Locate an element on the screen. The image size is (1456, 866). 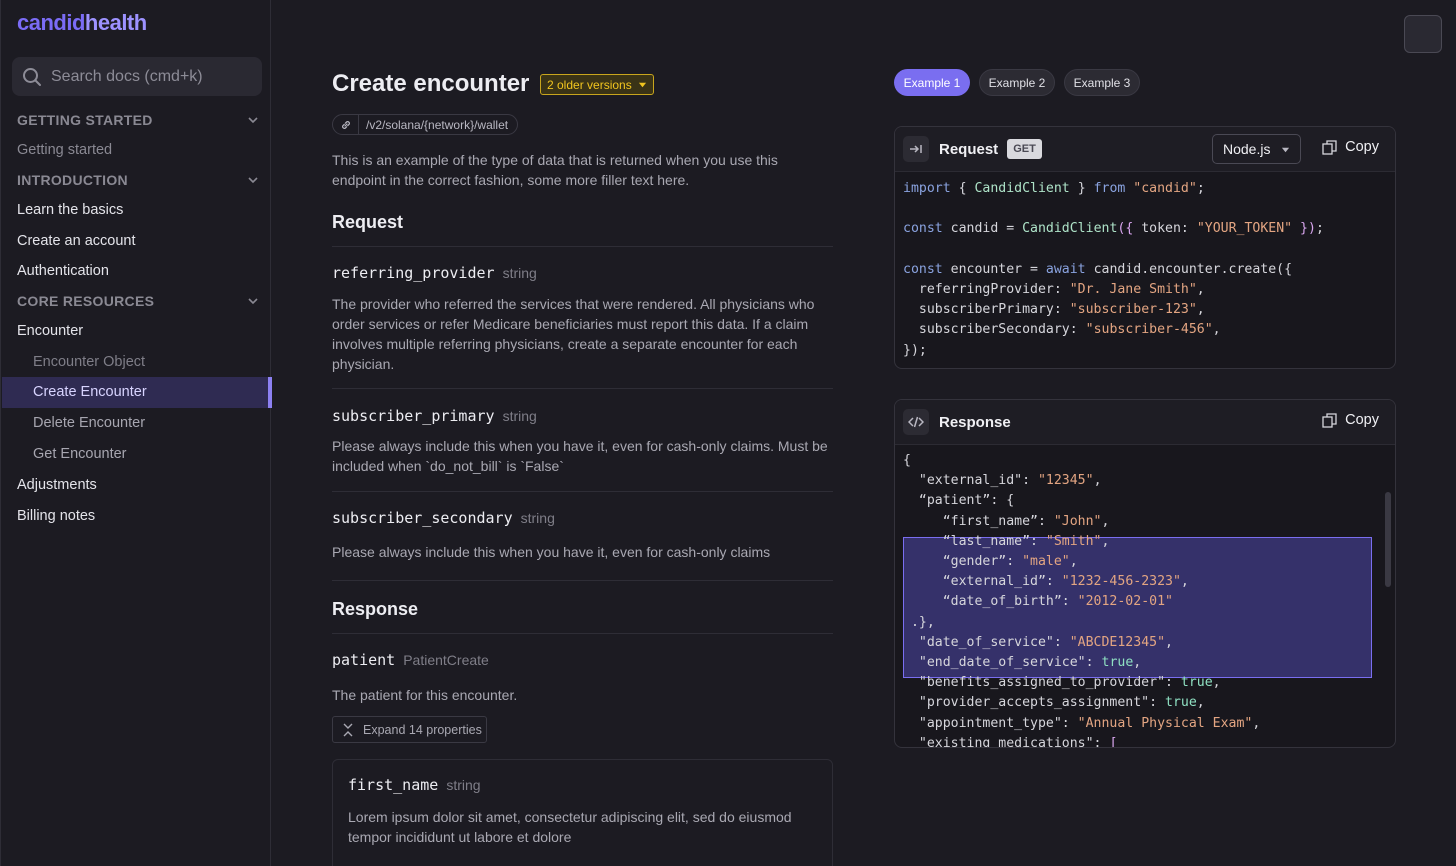
field-name: patient is located at coordinates (364, 660).